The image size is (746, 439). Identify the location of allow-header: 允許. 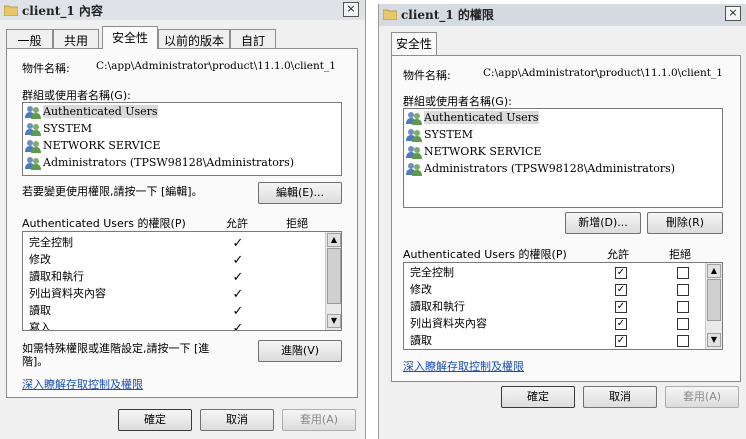
(618, 254).